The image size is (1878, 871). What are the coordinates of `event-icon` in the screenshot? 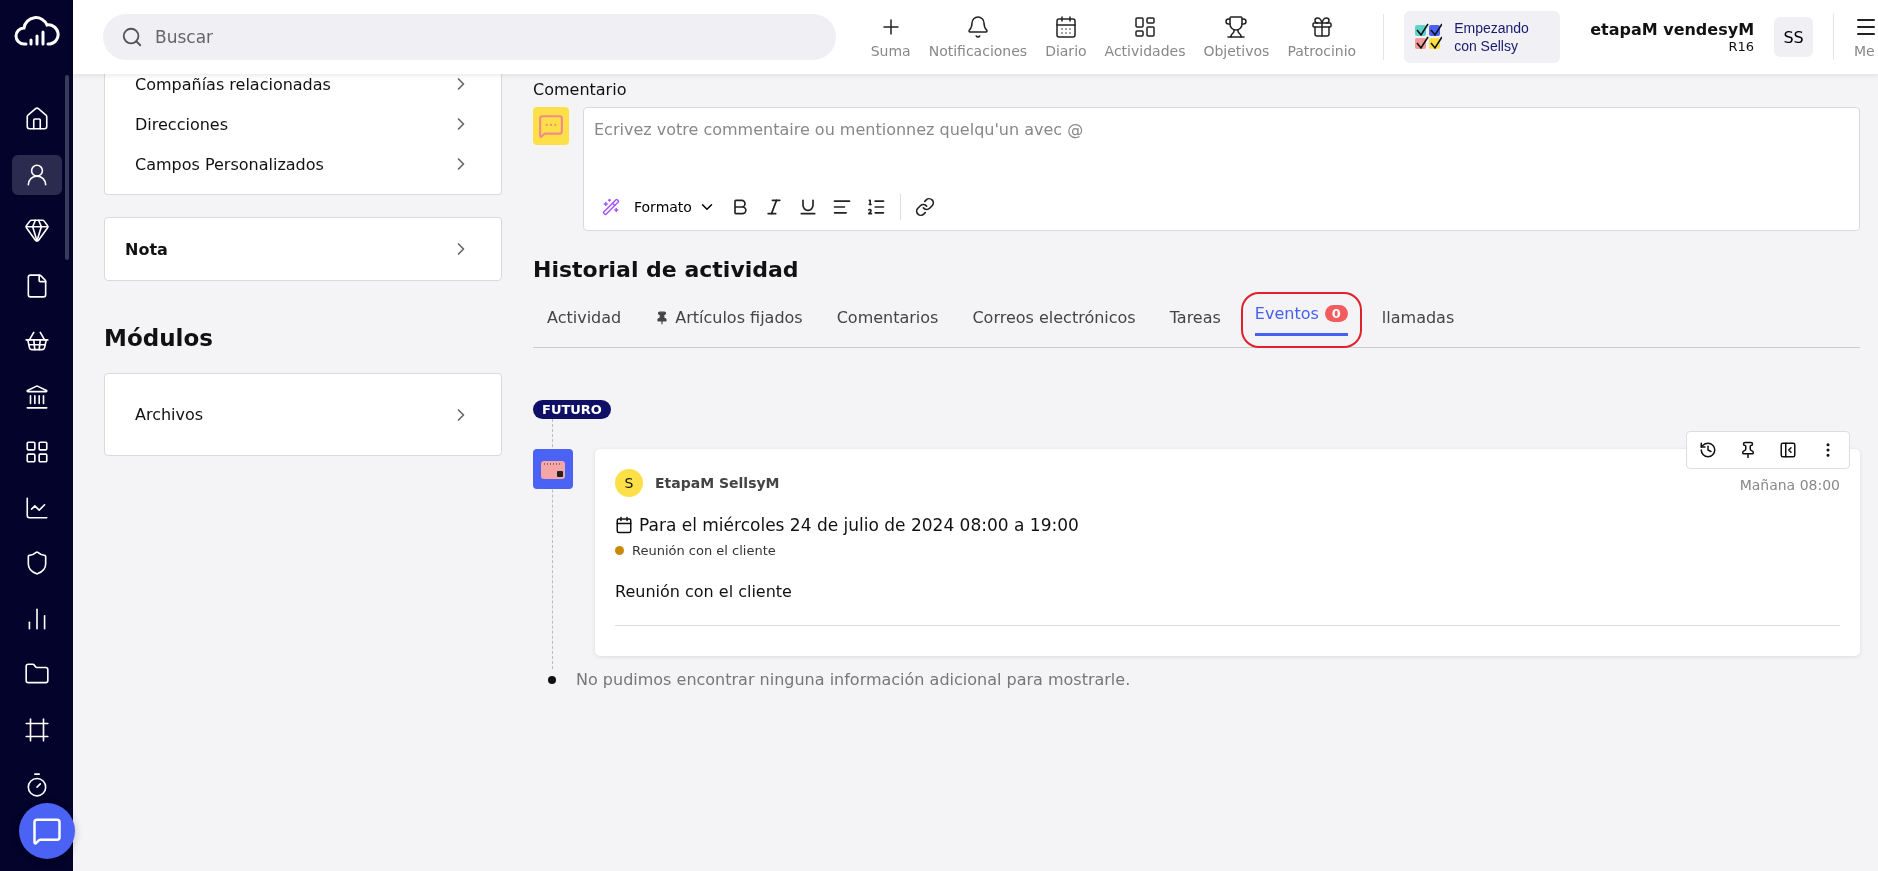 It's located at (553, 469).